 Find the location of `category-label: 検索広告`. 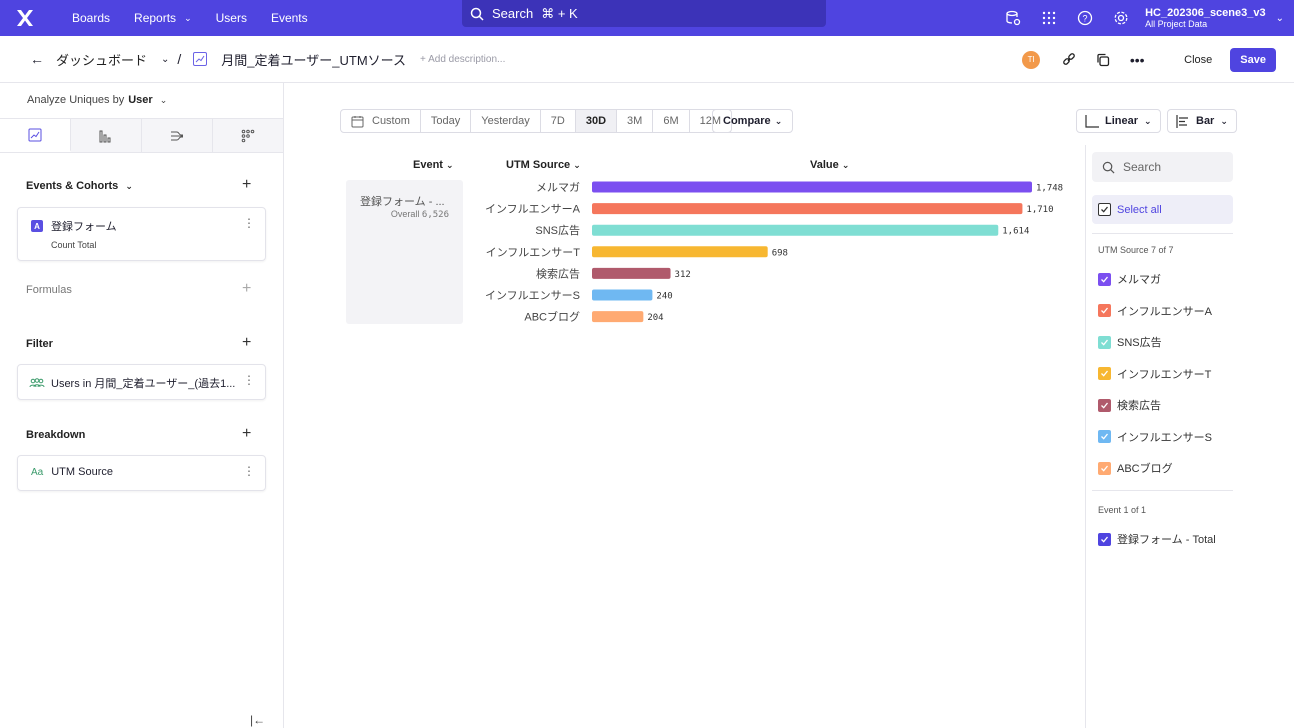

category-label: 検索広告 is located at coordinates (558, 273).